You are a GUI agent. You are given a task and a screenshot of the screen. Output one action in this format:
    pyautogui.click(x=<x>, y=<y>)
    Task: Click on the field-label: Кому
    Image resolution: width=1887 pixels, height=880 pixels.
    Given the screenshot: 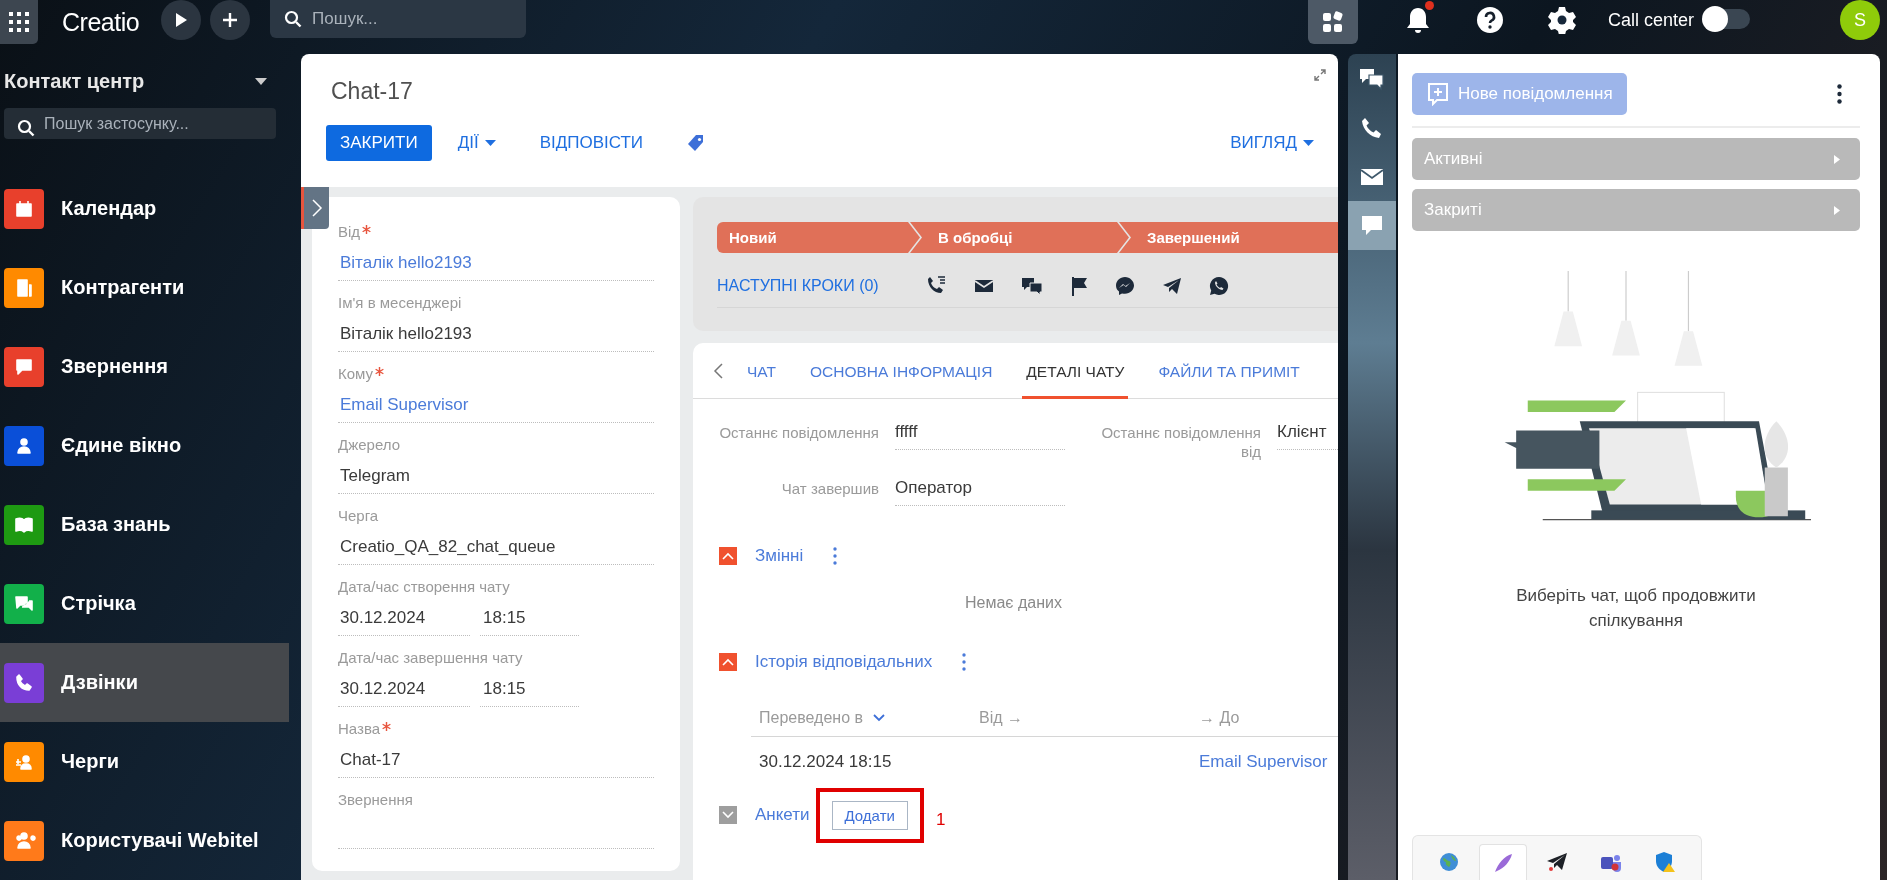 What is the action you would take?
    pyautogui.click(x=356, y=373)
    